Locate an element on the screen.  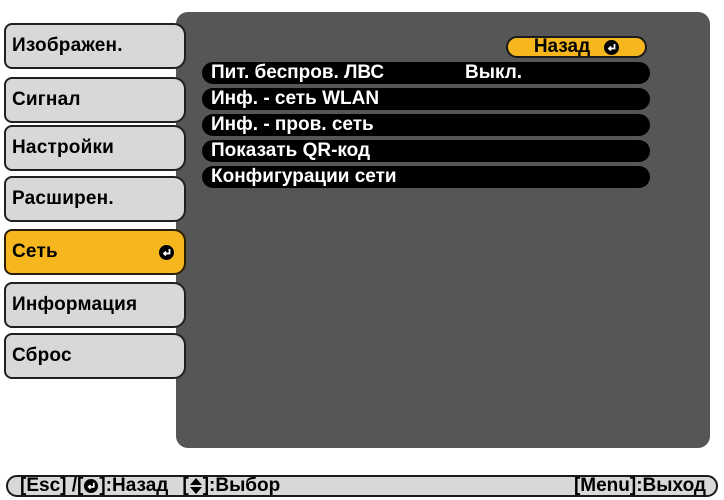
tab-extended: Расширен. is located at coordinates (95, 199).